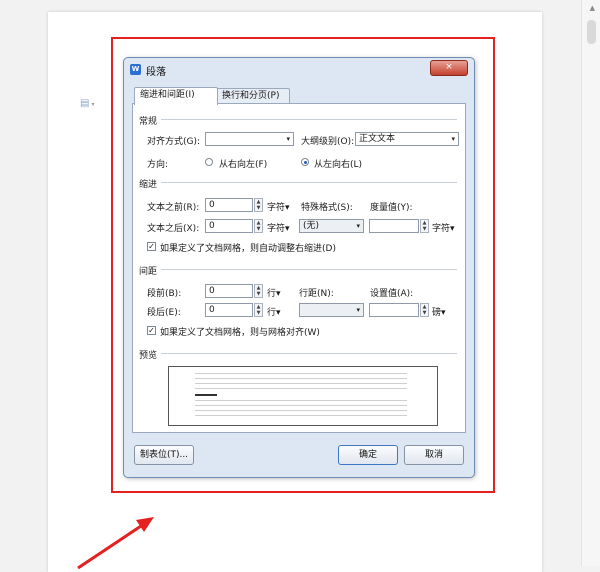 The height and width of the screenshot is (572, 600). What do you see at coordinates (164, 313) in the screenshot?
I see `spacing-after-label: 段后(E):` at bounding box center [164, 313].